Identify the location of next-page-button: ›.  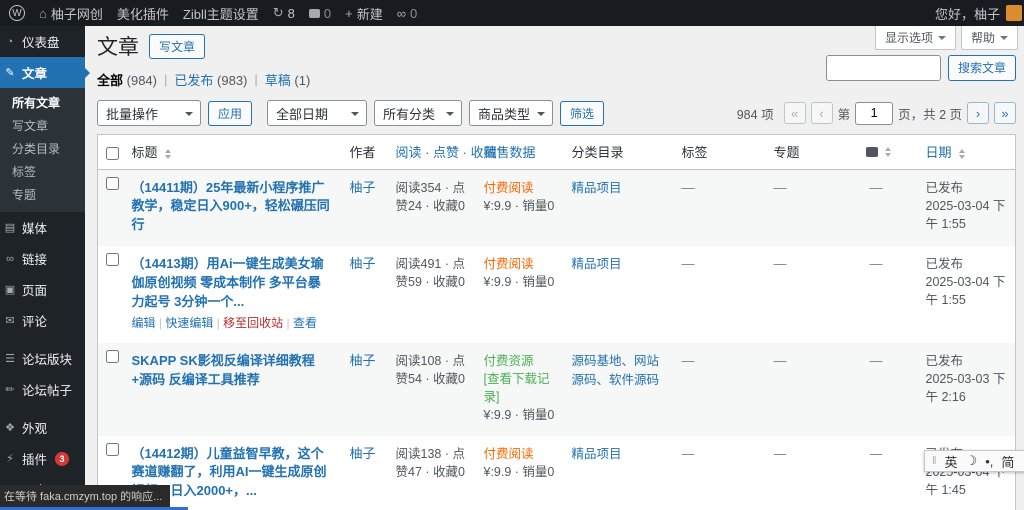
(978, 113).